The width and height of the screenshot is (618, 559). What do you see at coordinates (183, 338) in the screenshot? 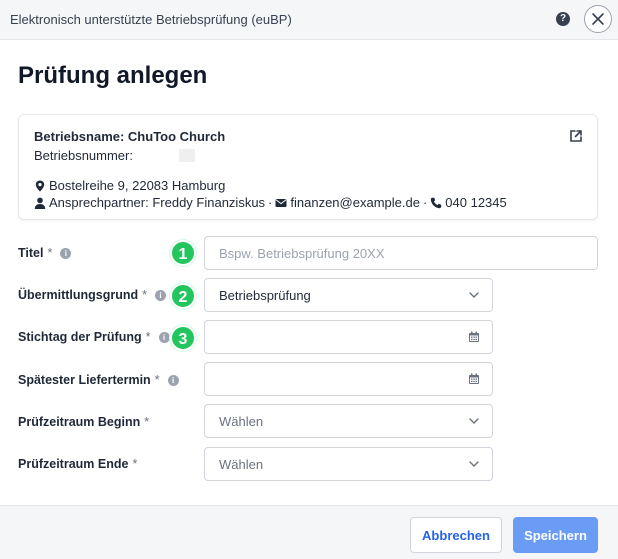
I see `step-badge-3: 3` at bounding box center [183, 338].